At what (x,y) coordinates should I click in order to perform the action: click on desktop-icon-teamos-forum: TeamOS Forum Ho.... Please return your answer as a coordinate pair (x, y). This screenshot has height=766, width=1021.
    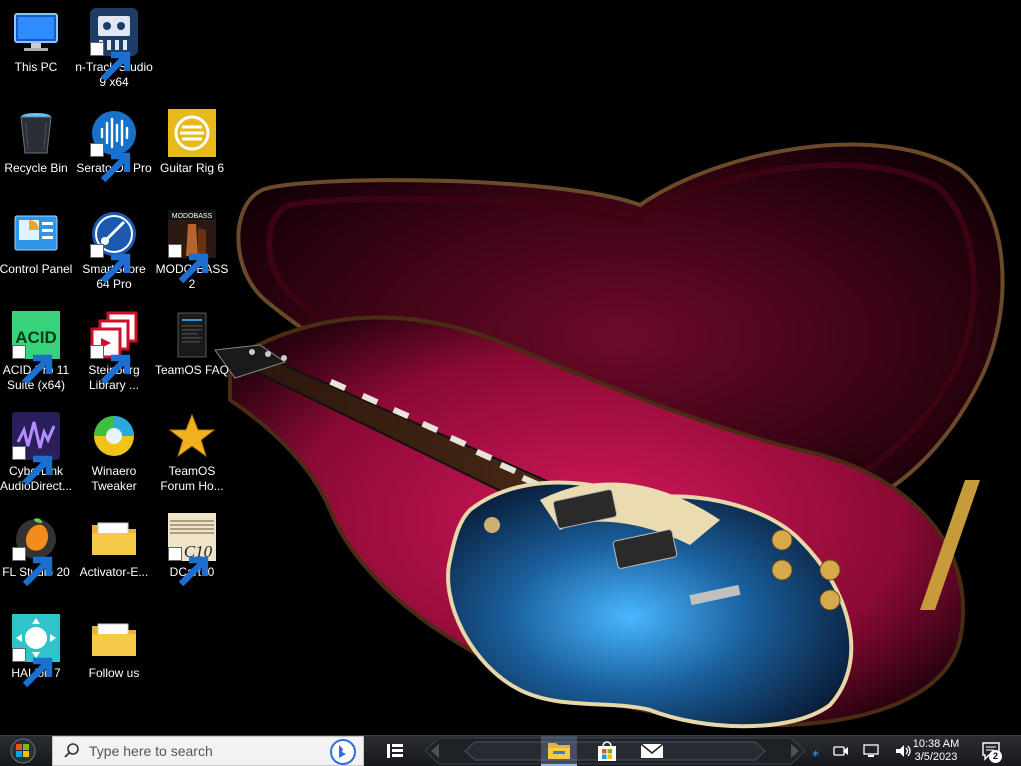
    Looking at the image, I should click on (192, 456).